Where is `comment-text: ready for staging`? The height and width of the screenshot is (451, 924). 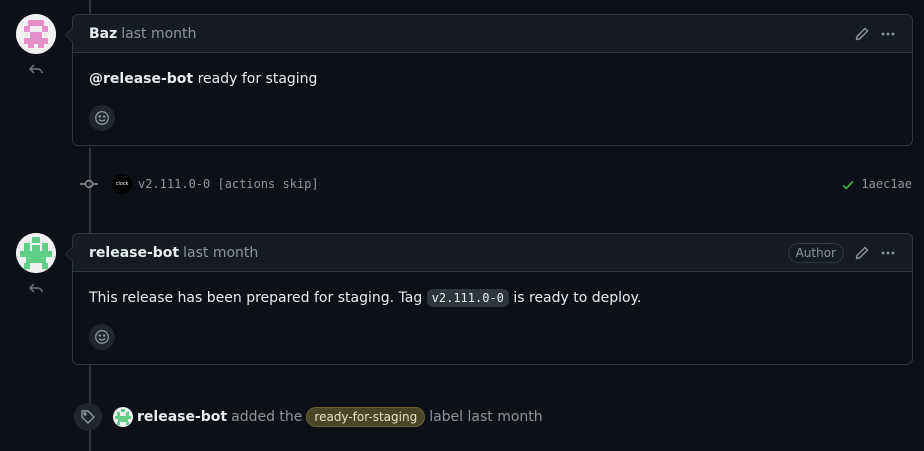
comment-text: ready for staging is located at coordinates (255, 79).